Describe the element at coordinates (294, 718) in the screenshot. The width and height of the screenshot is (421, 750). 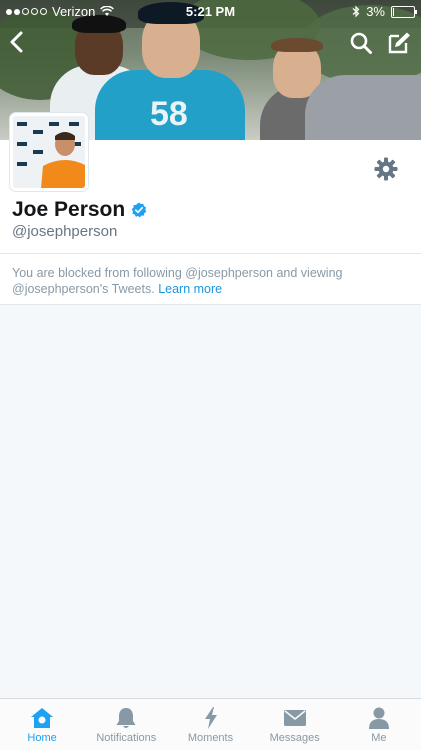
I see `envelope-icon` at that location.